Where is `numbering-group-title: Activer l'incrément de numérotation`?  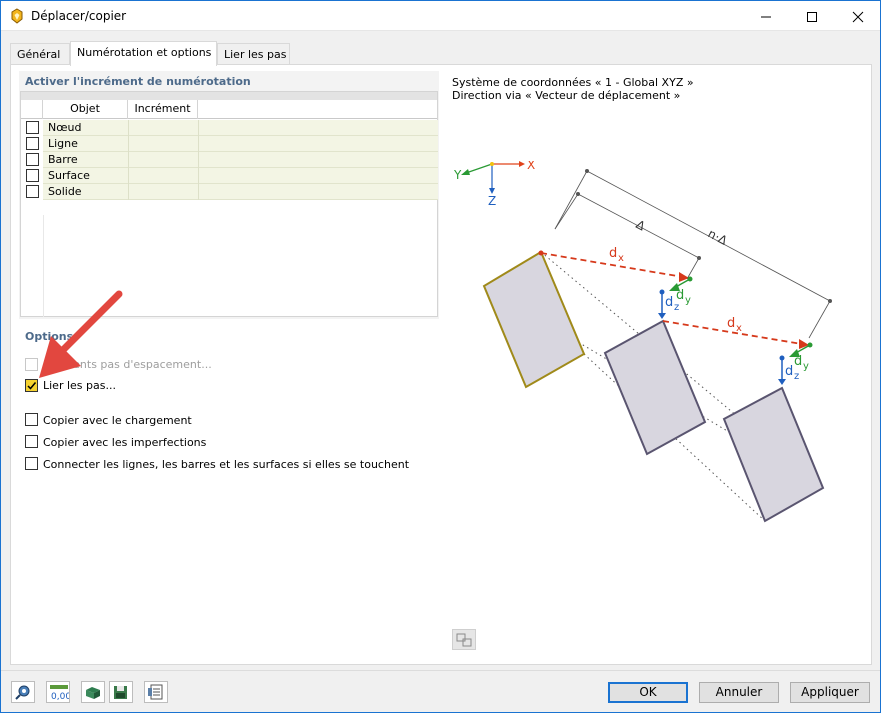 numbering-group-title: Activer l'incrément de numérotation is located at coordinates (138, 81).